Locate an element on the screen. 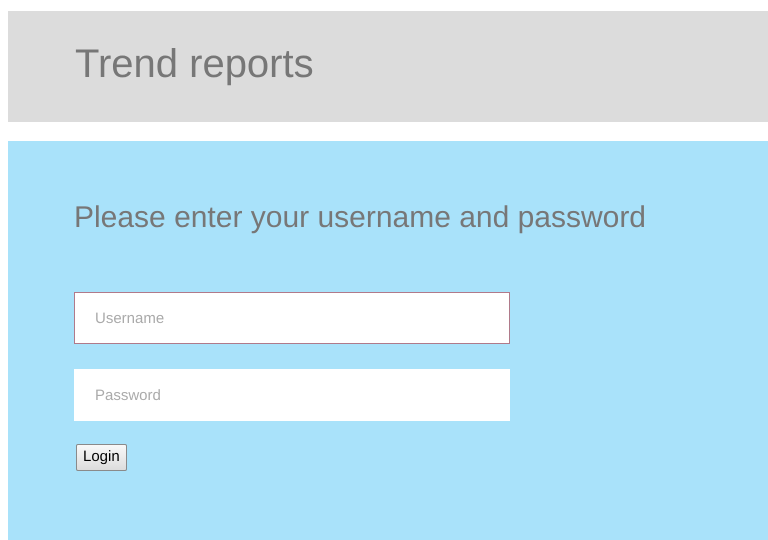 Image resolution: width=768 pixels, height=540 pixels. input-field: Username is located at coordinates (292, 318).